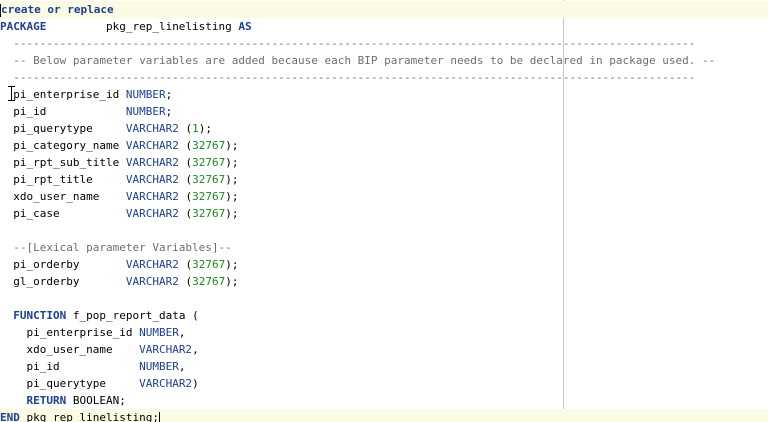 This screenshot has height=422, width=768. I want to click on code-line: pi_enterprise_id NUMBER;, so click(384, 94).